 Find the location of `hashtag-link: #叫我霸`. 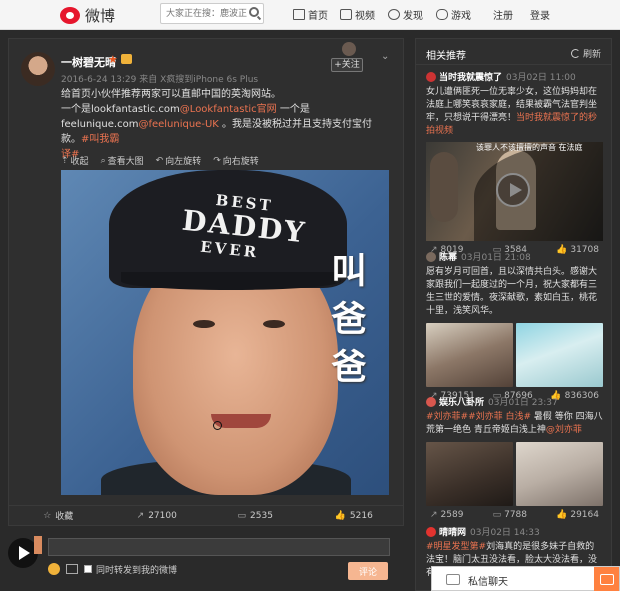

hashtag-link: #叫我霸 is located at coordinates (100, 139).